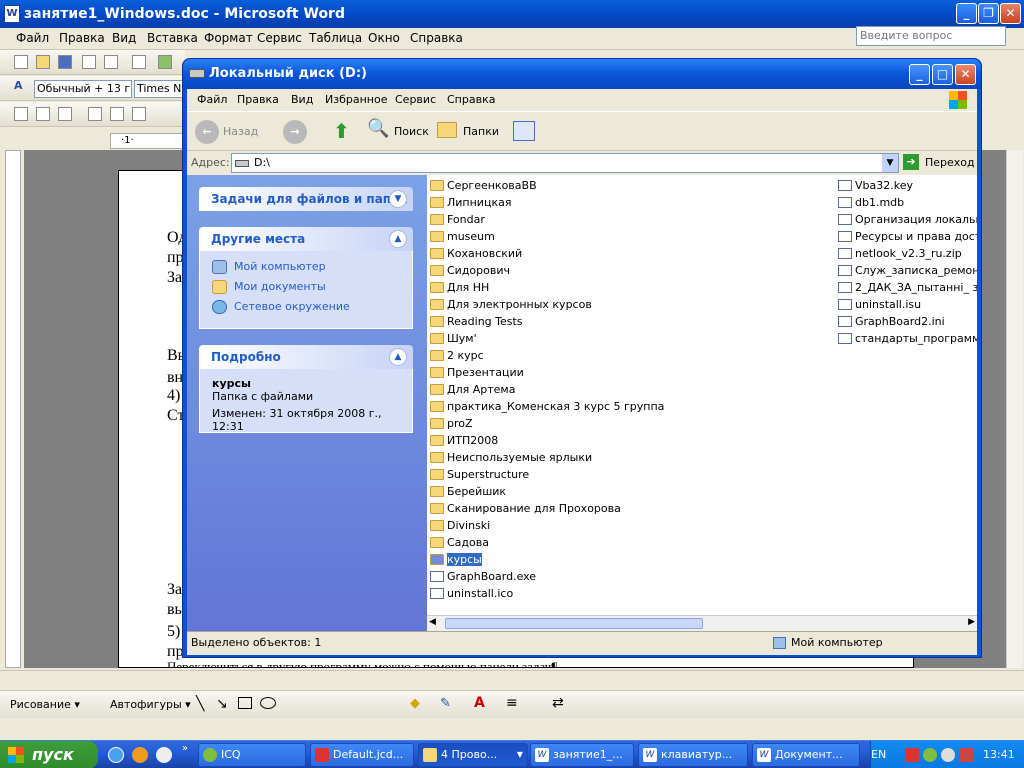 Image resolution: width=1024 pixels, height=768 pixels. Describe the element at coordinates (398, 357) in the screenshot. I see `chevron-up-icon: ▲` at that location.